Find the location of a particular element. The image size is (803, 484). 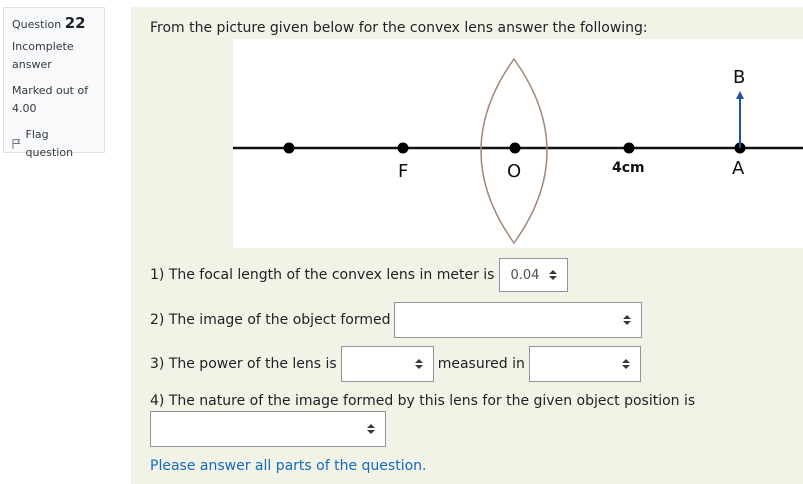

label-b: B is located at coordinates (739, 77).